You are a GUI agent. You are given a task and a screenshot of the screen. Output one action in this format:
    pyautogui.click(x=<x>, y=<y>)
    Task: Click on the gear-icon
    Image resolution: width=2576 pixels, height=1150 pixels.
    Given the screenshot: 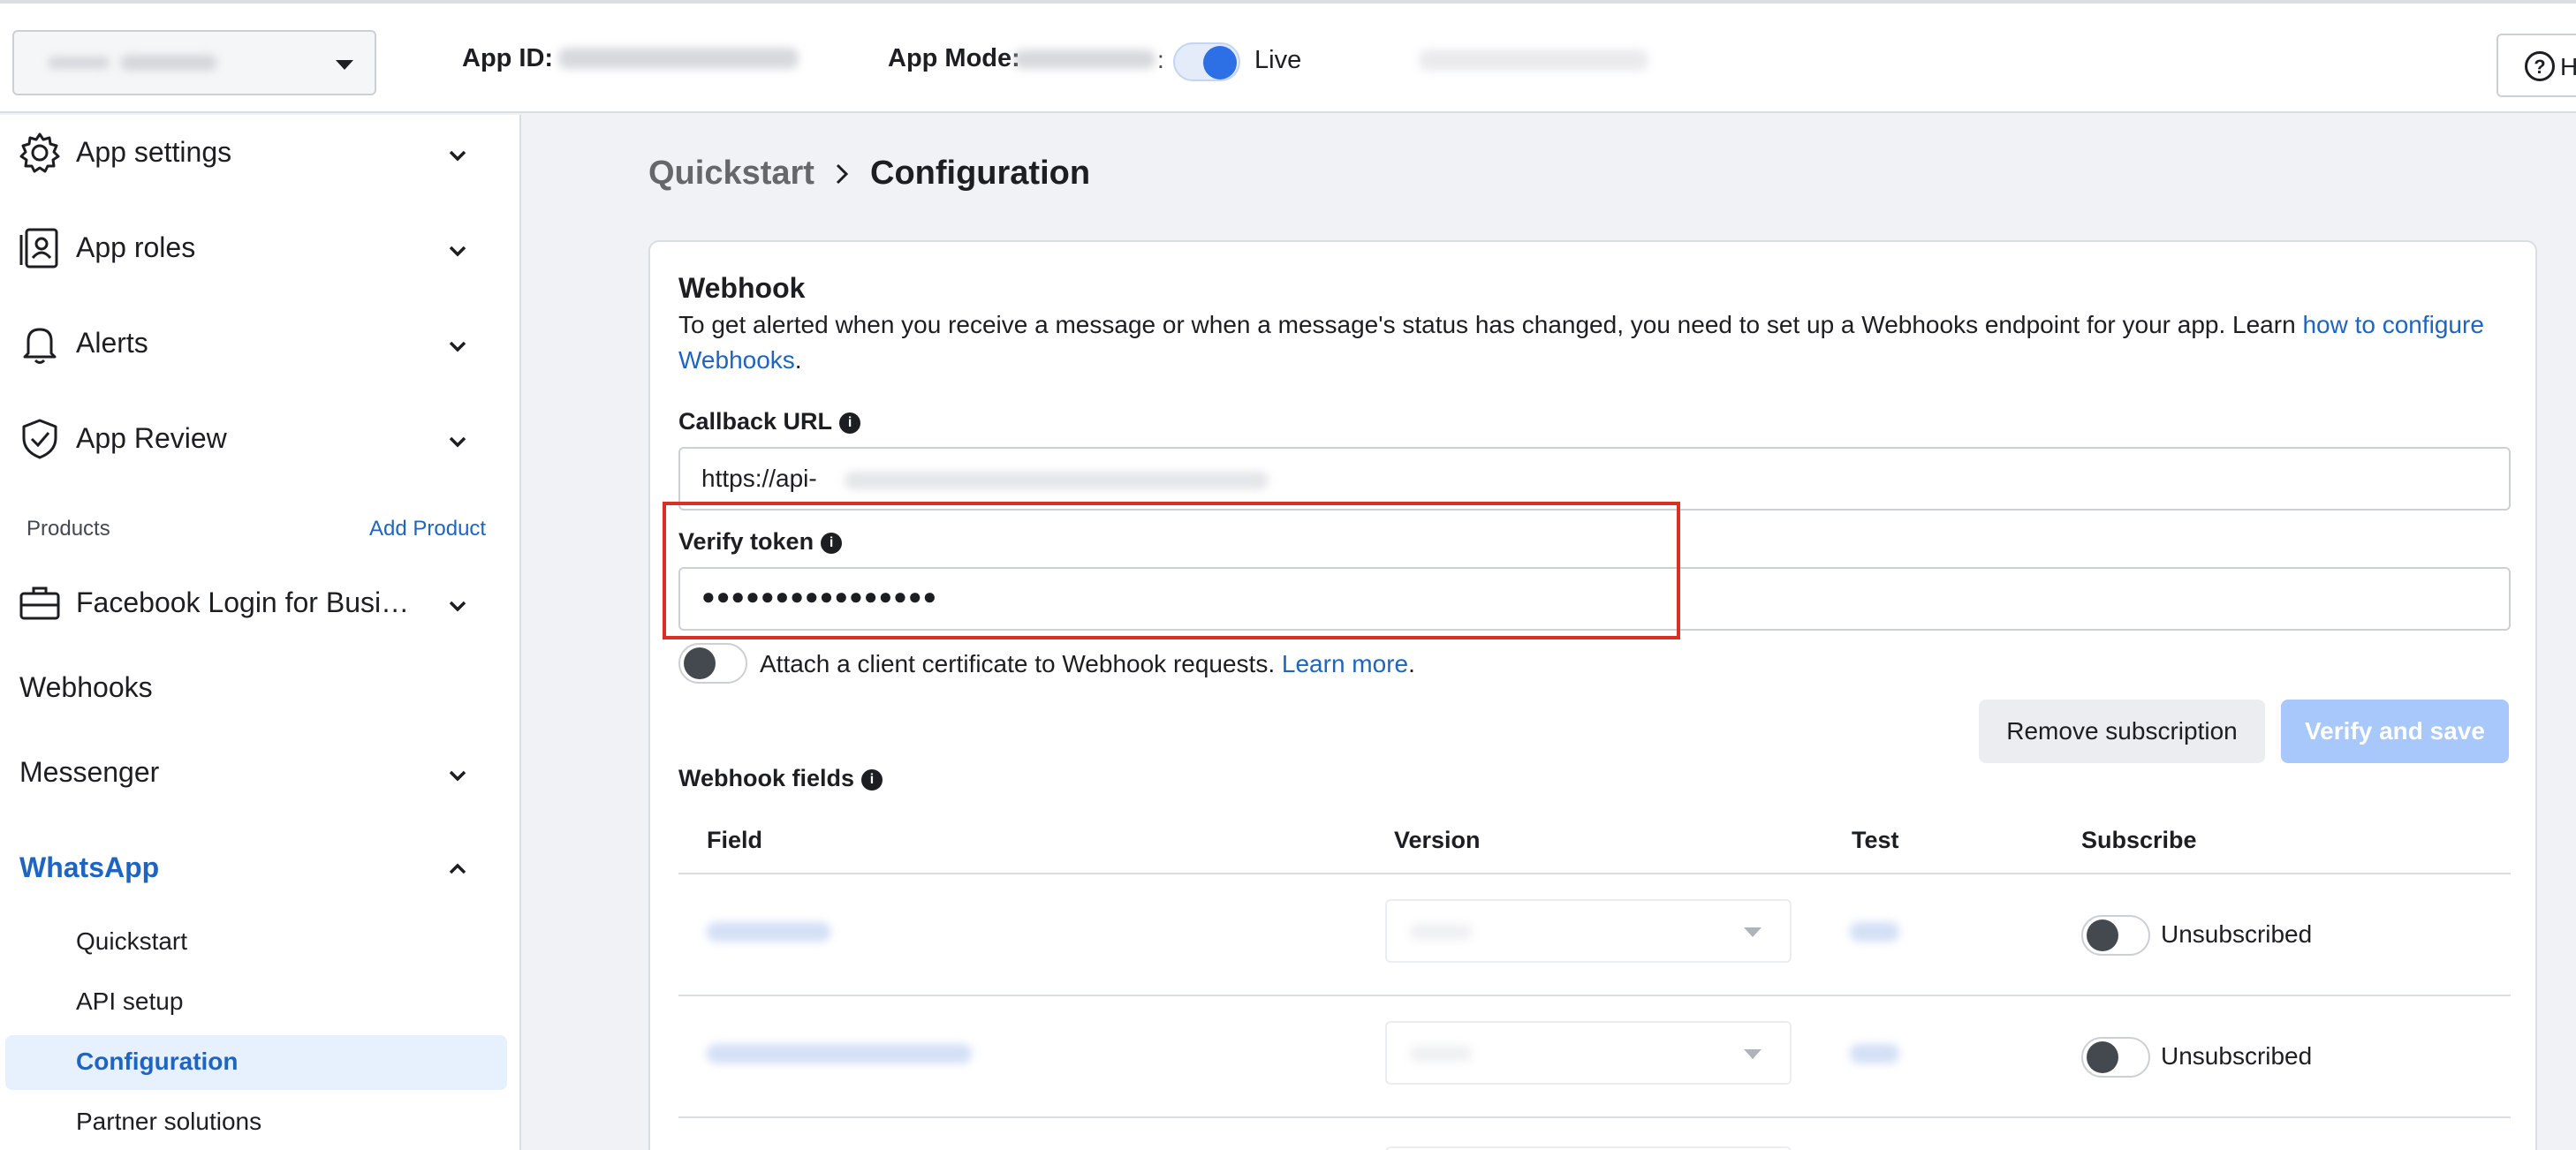 What is the action you would take?
    pyautogui.click(x=40, y=152)
    